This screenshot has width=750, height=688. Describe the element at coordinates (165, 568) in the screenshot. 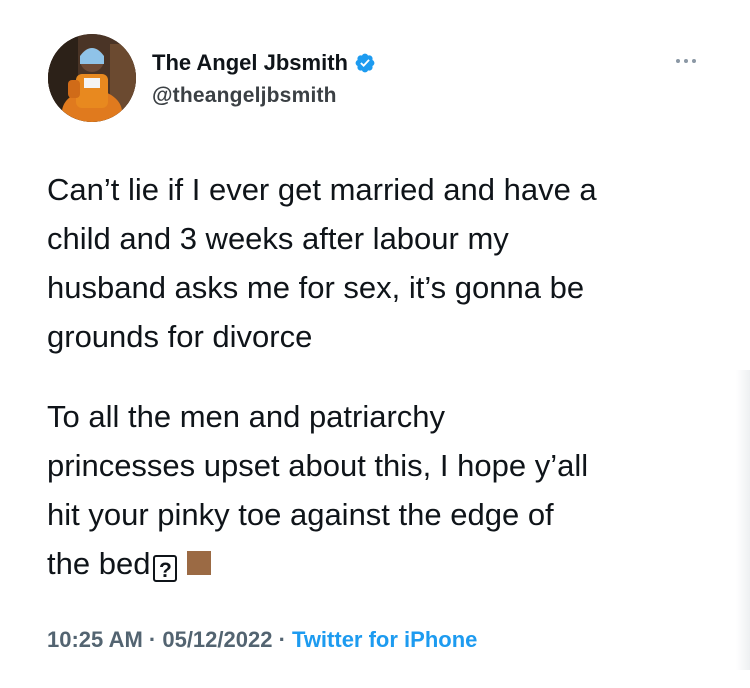

I see `missing-glyph-box: ?` at that location.